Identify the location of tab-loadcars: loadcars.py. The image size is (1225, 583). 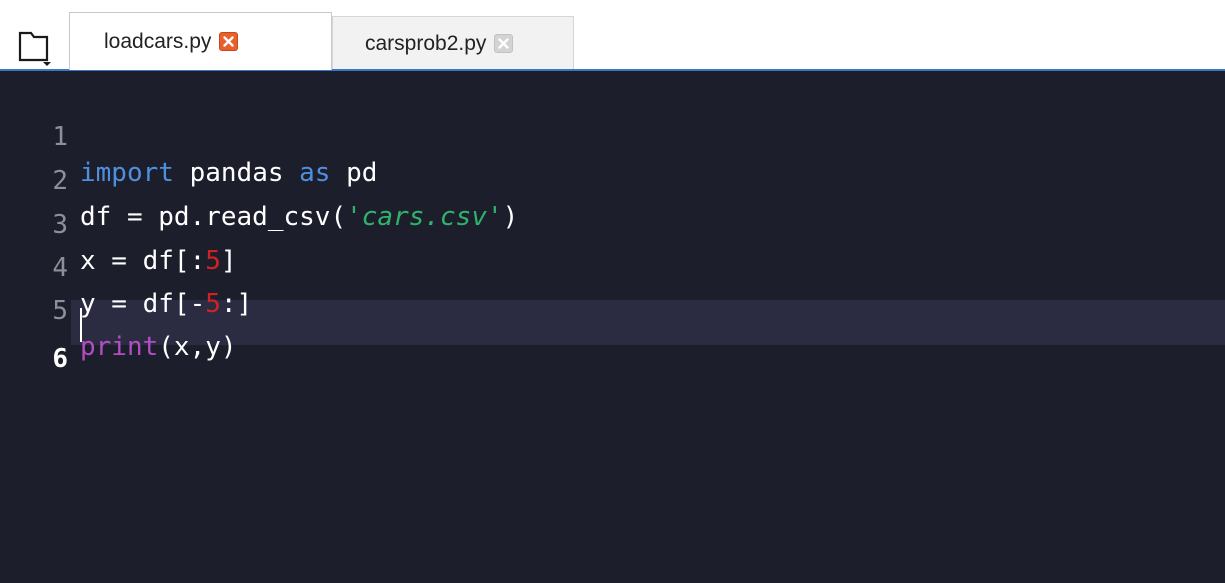
(200, 41).